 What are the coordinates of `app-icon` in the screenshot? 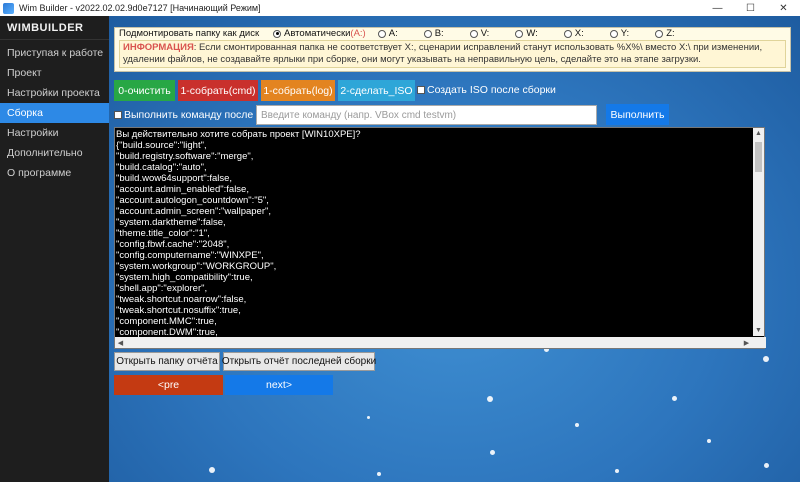 It's located at (8, 8).